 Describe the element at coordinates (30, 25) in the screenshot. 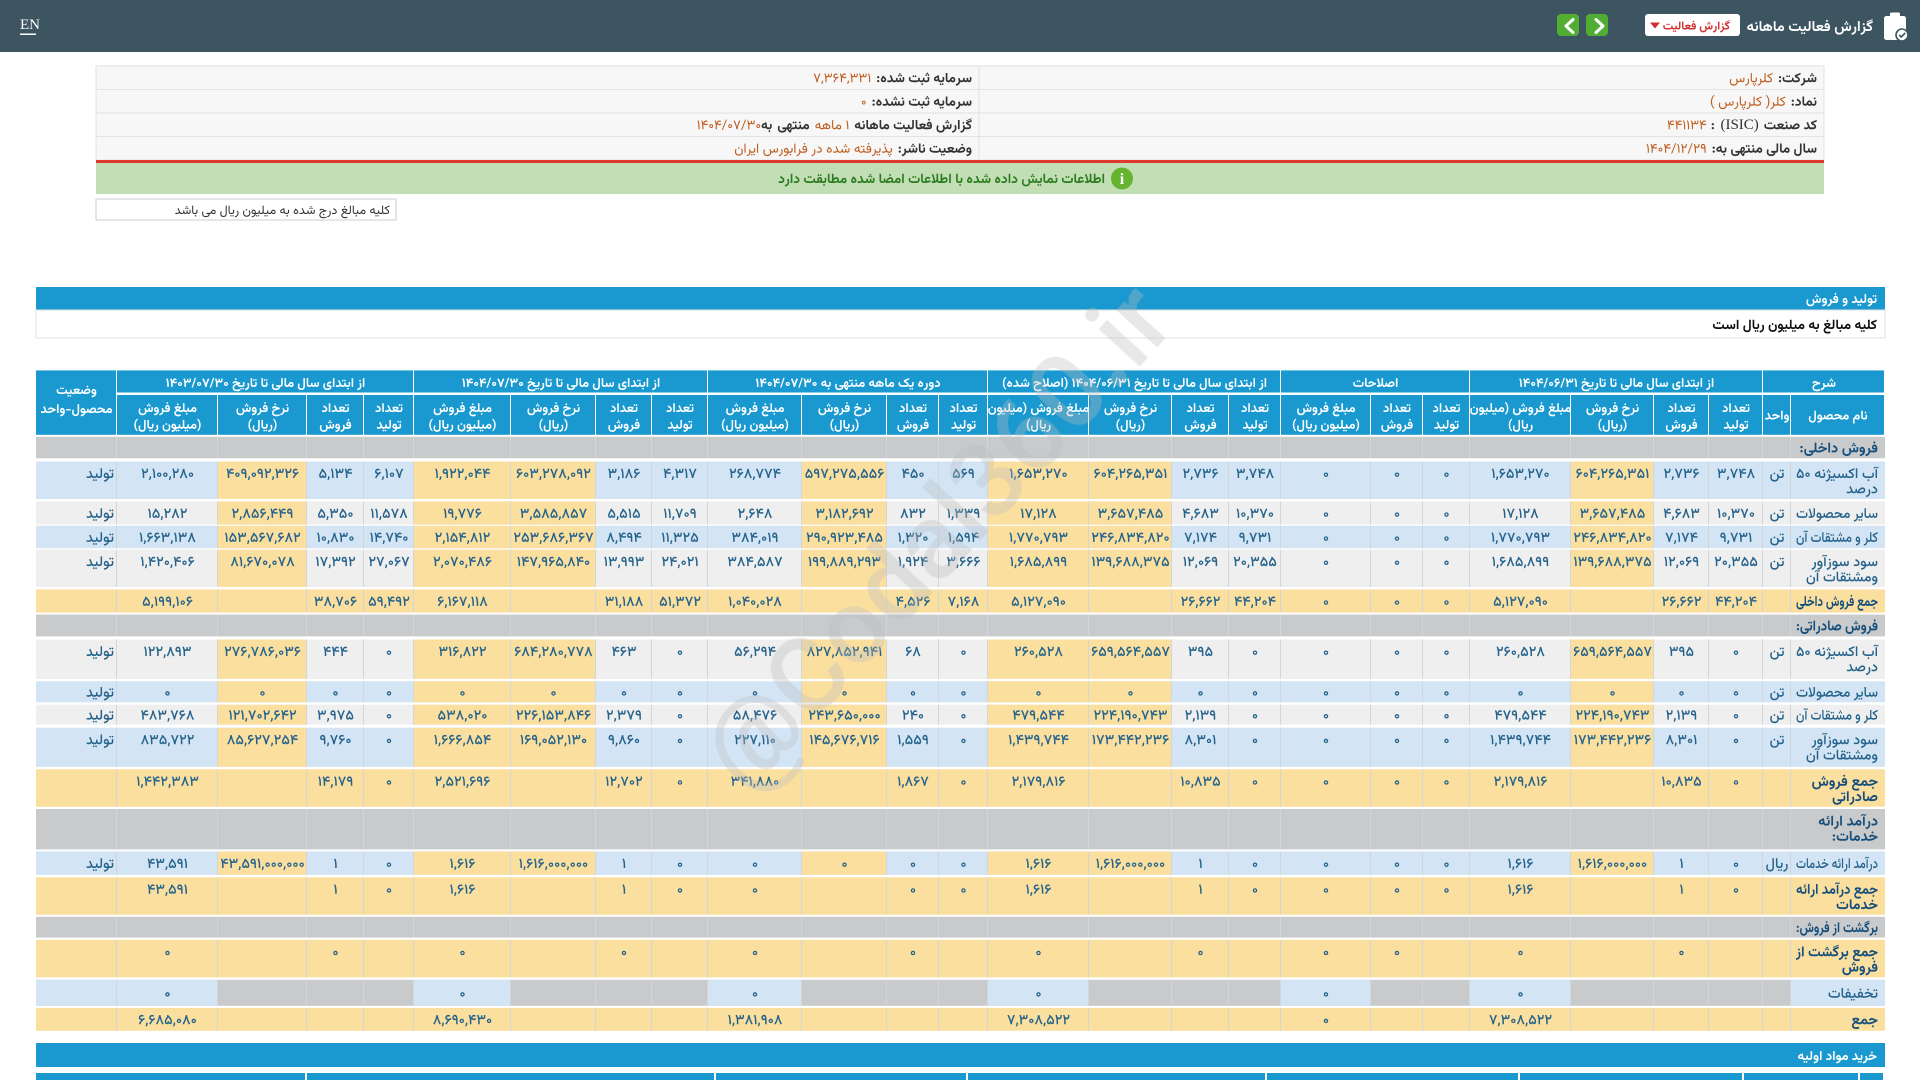

I see `svg-text: EN` at that location.